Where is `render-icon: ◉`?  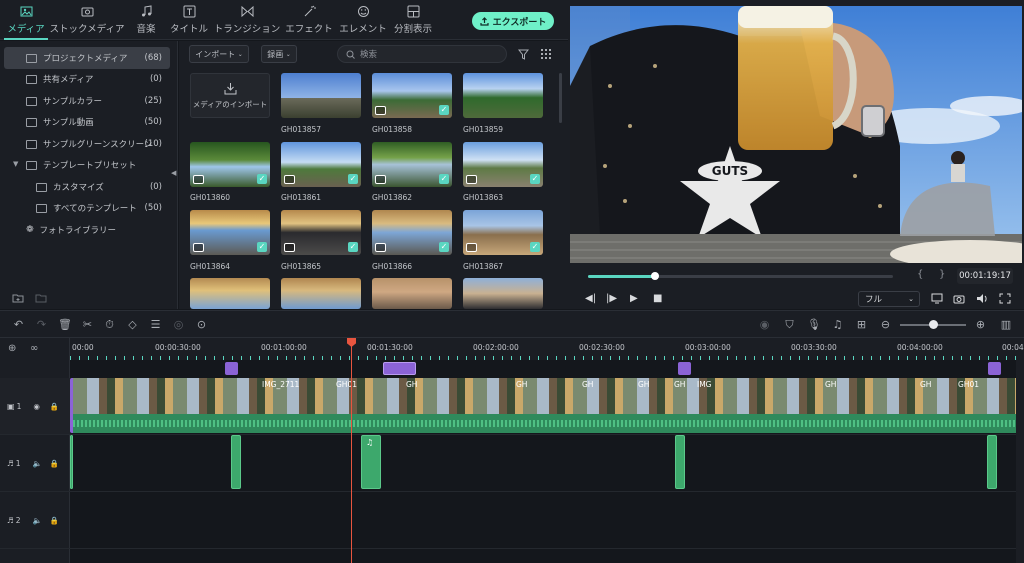 render-icon: ◉ is located at coordinates (764, 324).